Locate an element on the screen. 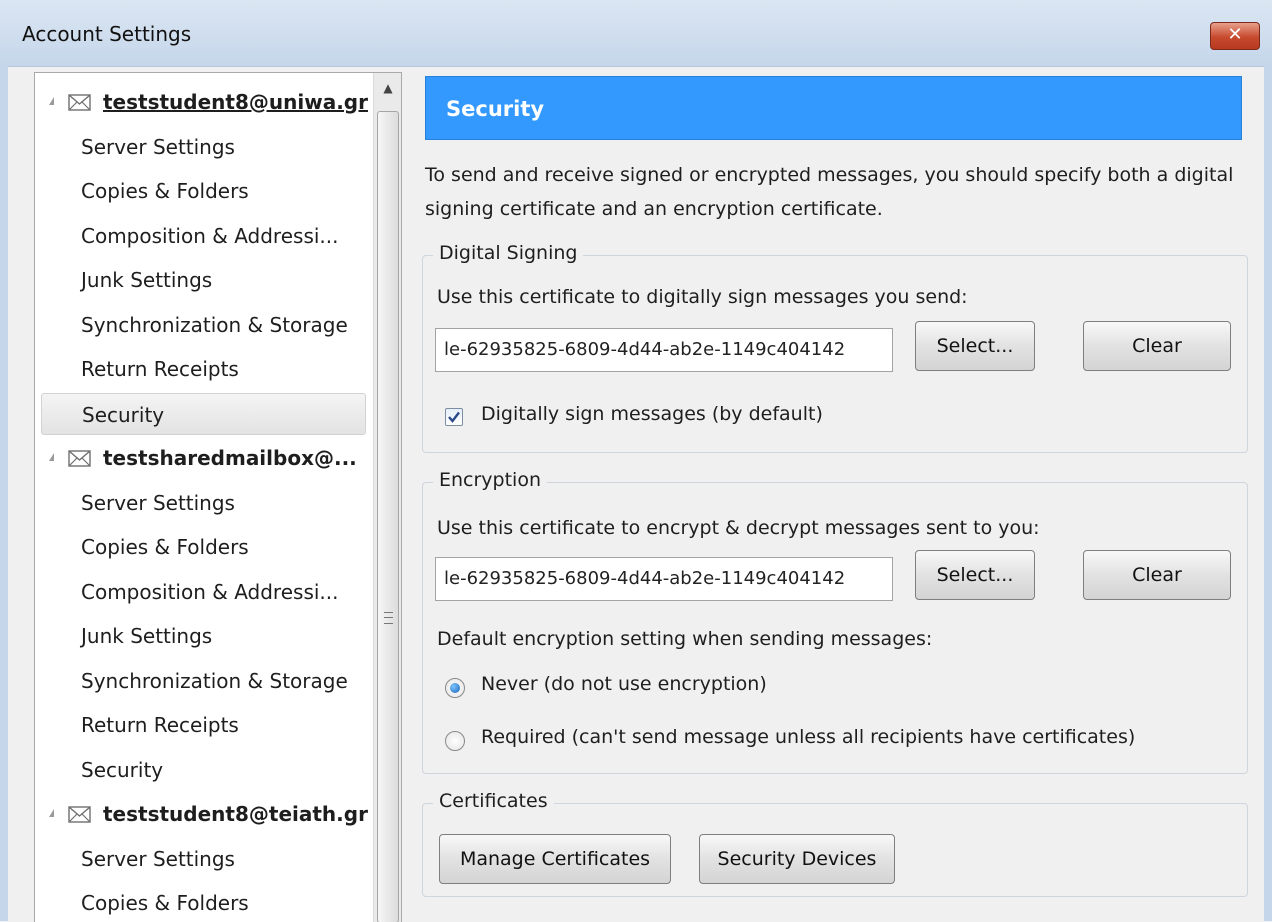 Image resolution: width=1272 pixels, height=922 pixels. account-label: teststudent8@teiath.gr is located at coordinates (235, 814).